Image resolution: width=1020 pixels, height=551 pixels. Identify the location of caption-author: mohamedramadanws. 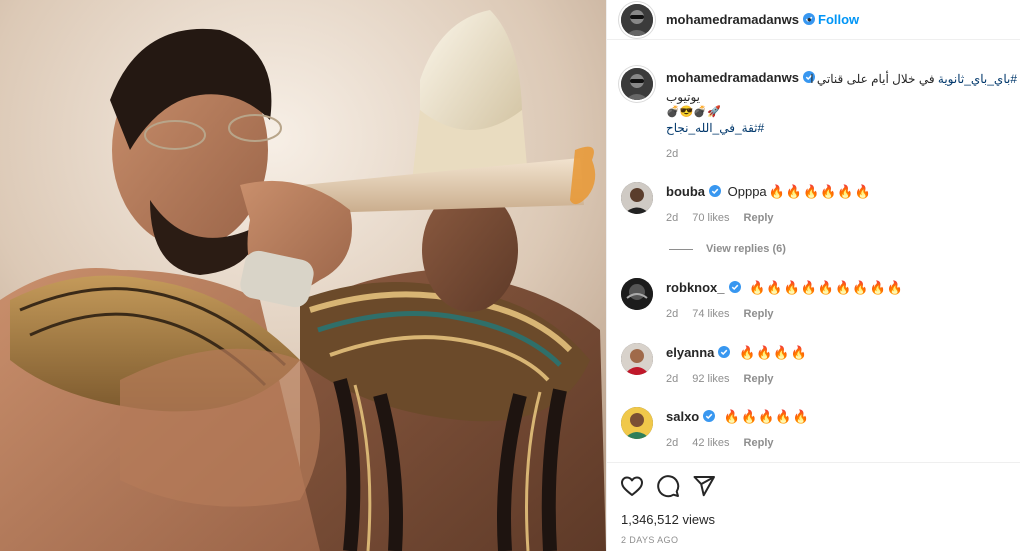
(740, 77).